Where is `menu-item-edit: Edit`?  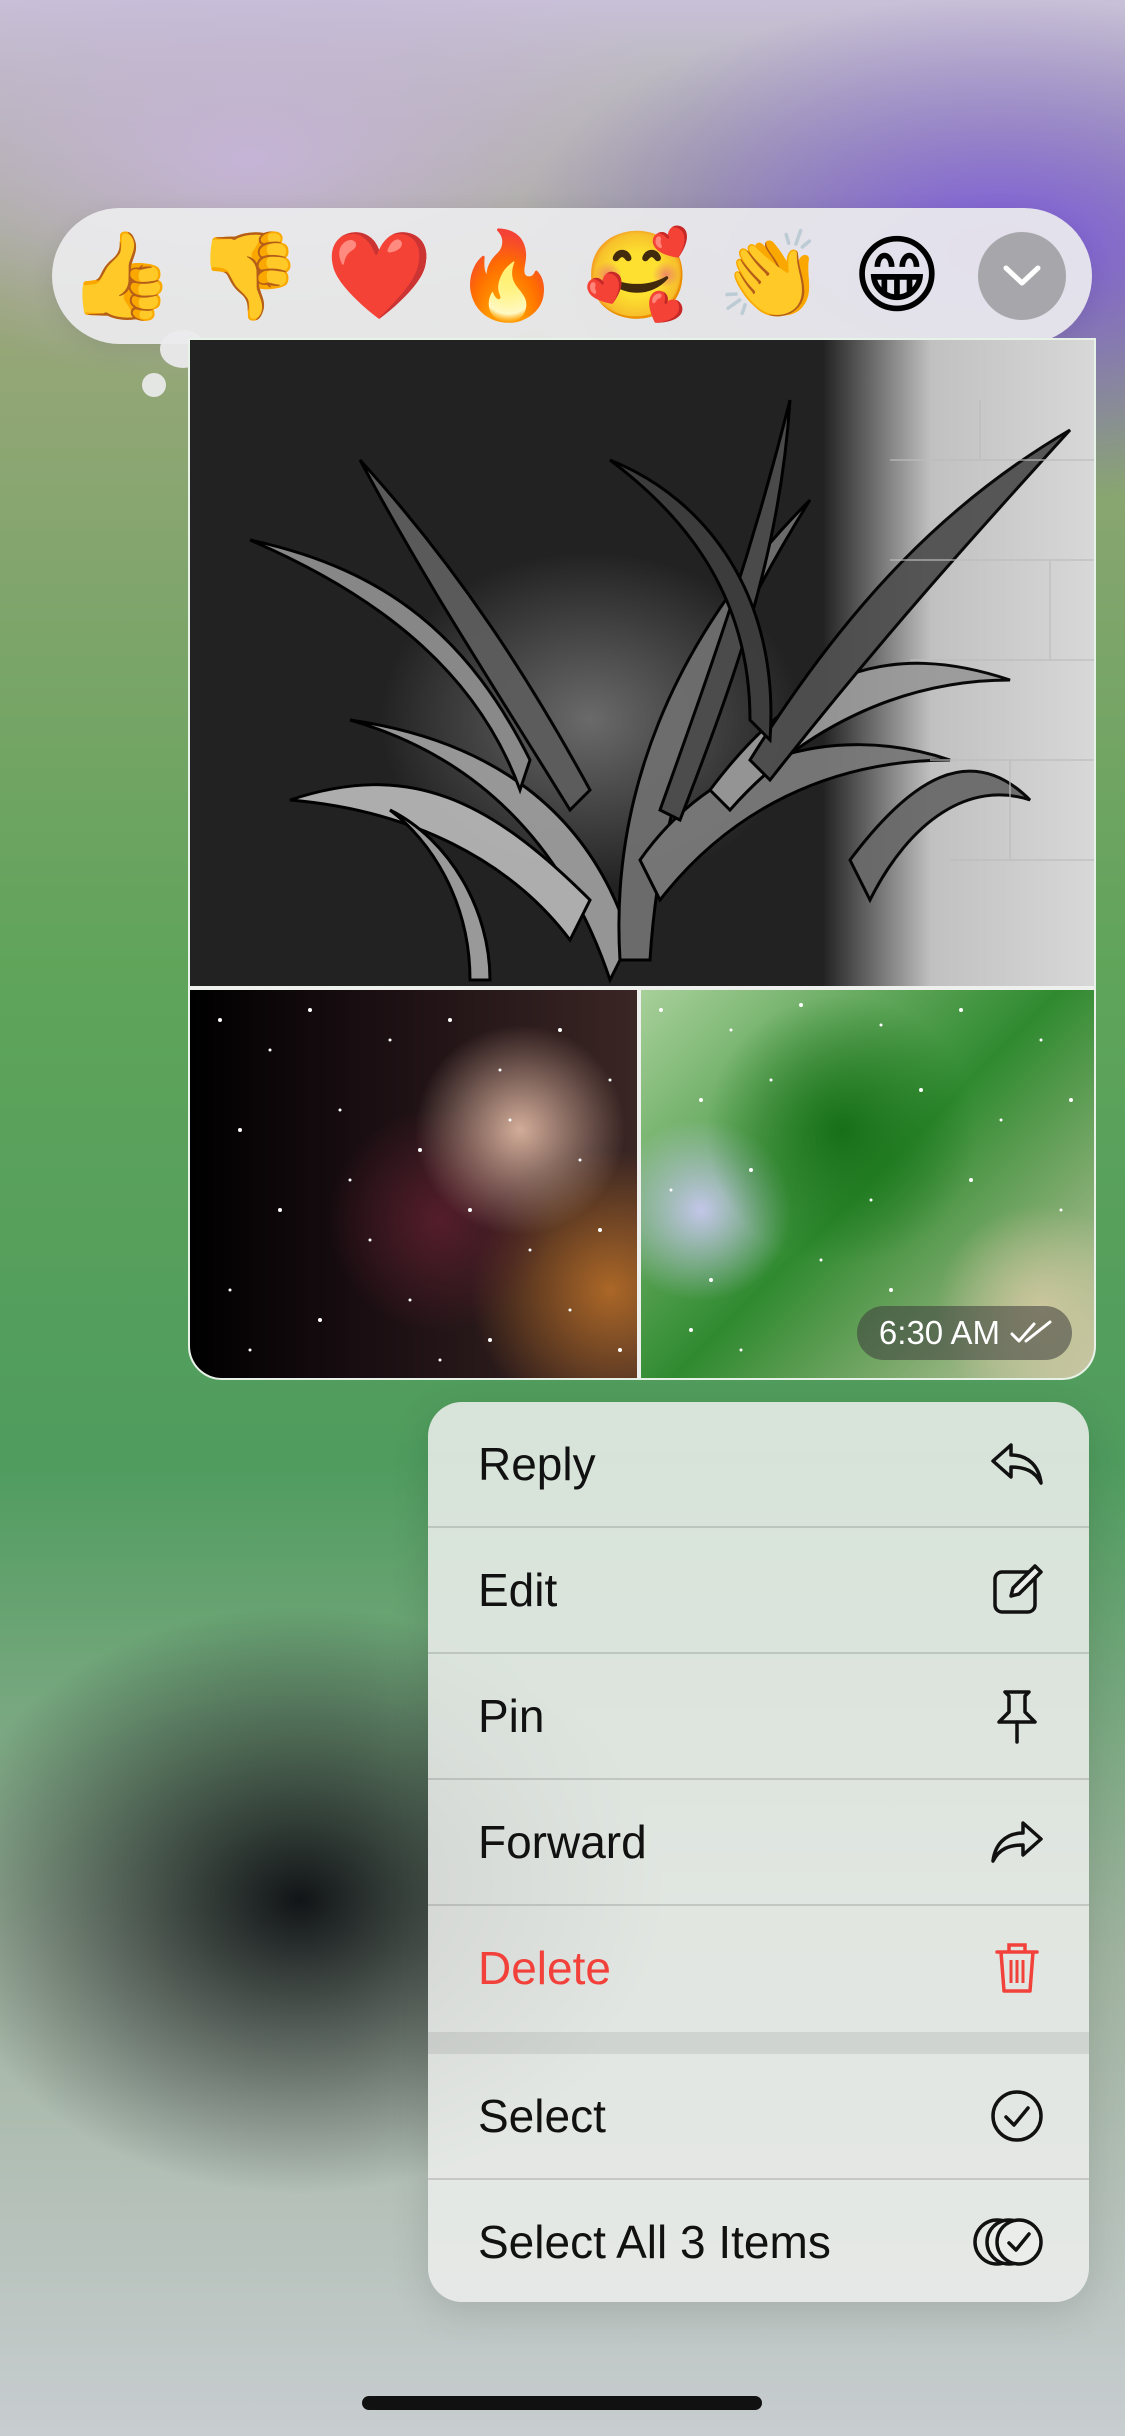
menu-item-edit: Edit is located at coordinates (758, 1590).